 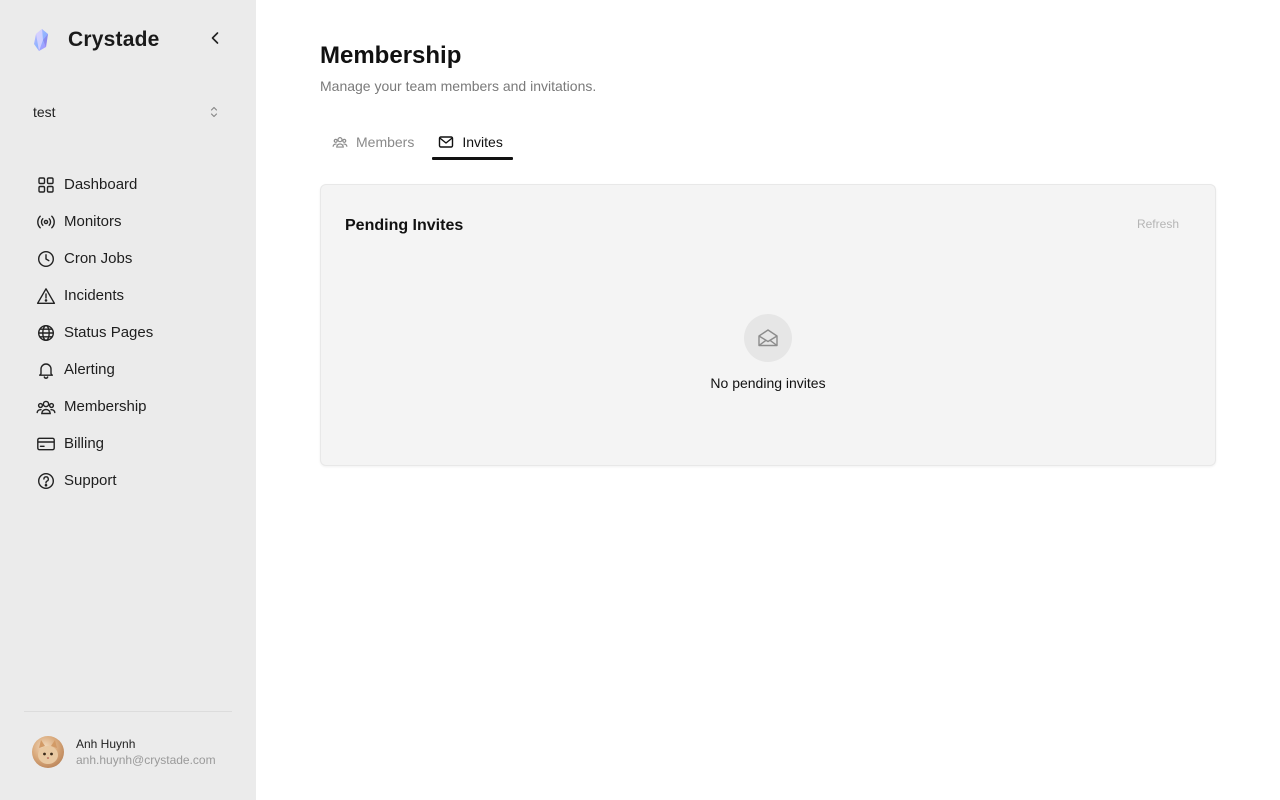 I want to click on broadcast-icon, so click(x=46, y=222).